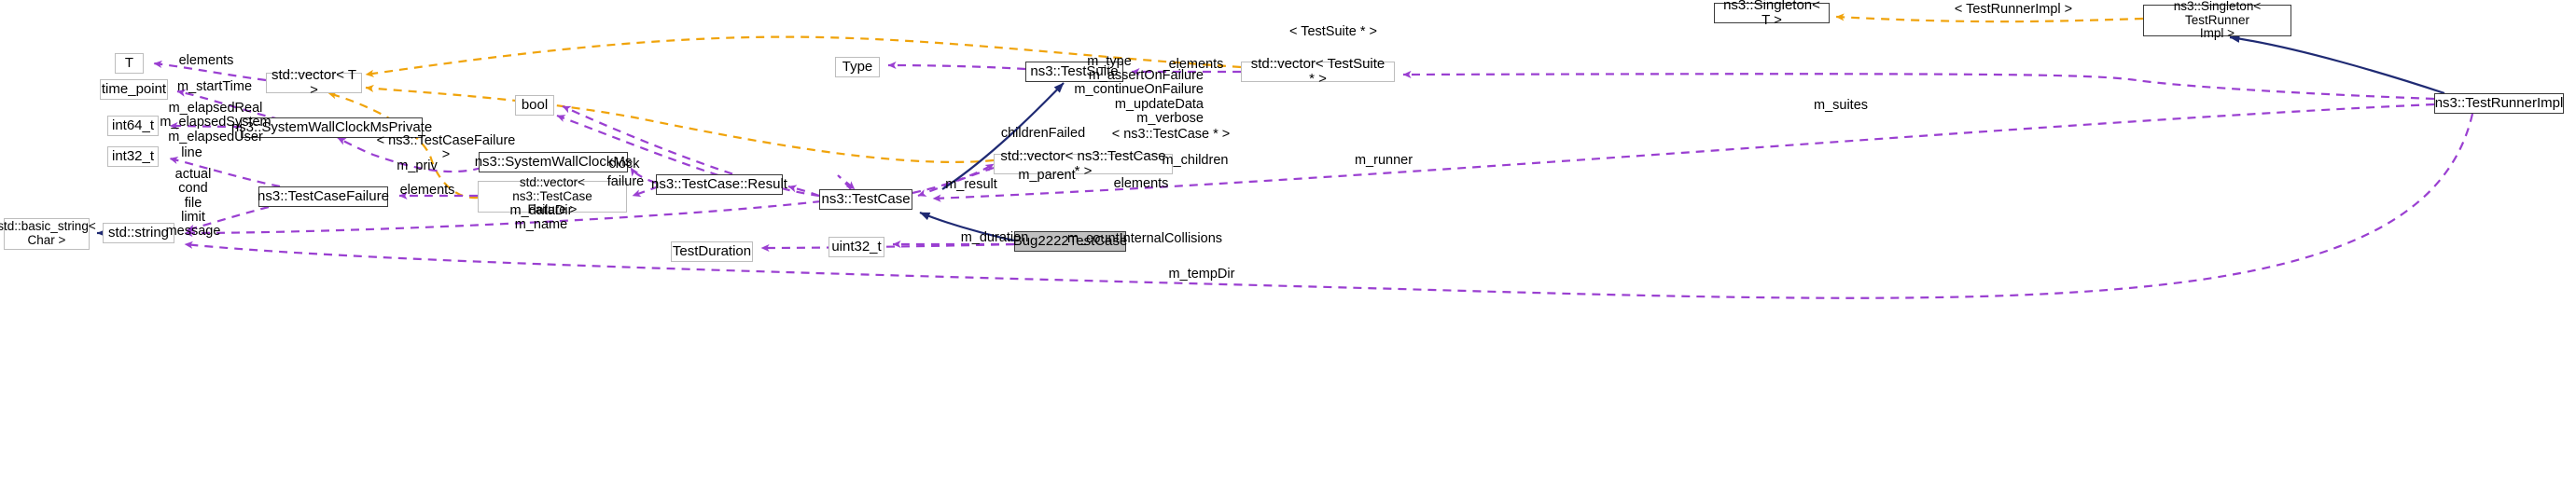 This screenshot has width=2576, height=495. I want to click on edge-m-parent, so click(846, 182).